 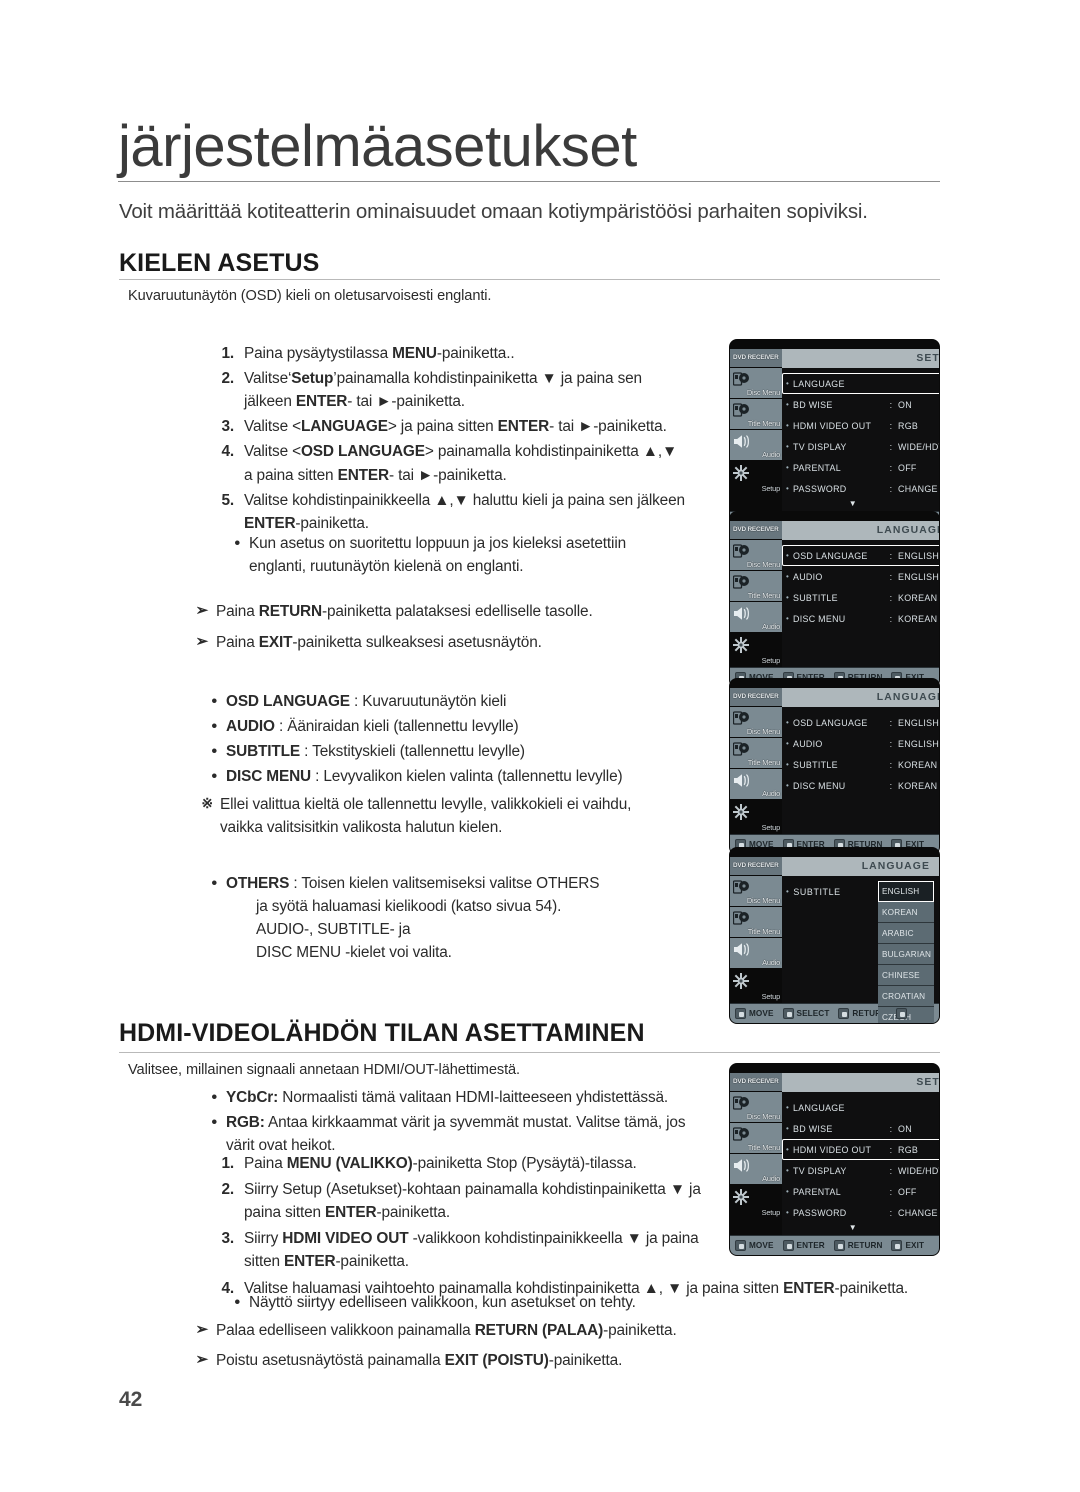 What do you see at coordinates (906, 891) in the screenshot?
I see `language-option: ENGLISH` at bounding box center [906, 891].